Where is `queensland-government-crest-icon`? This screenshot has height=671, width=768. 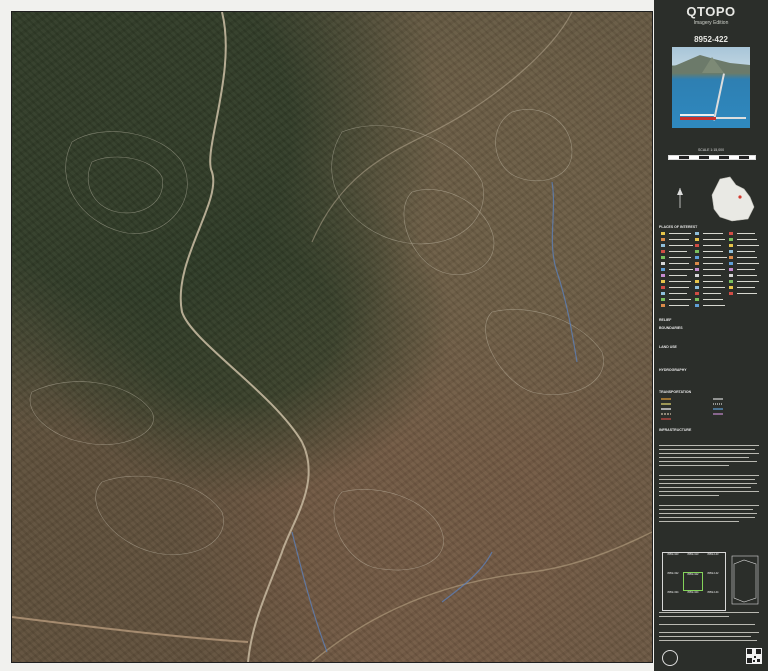 queensland-government-crest-icon is located at coordinates (670, 658).